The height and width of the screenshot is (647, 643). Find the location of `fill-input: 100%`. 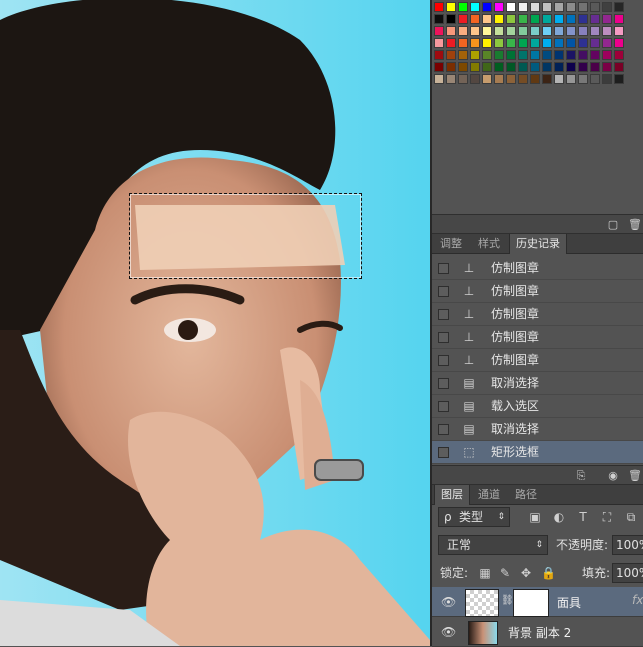

fill-input: 100% is located at coordinates (627, 573).